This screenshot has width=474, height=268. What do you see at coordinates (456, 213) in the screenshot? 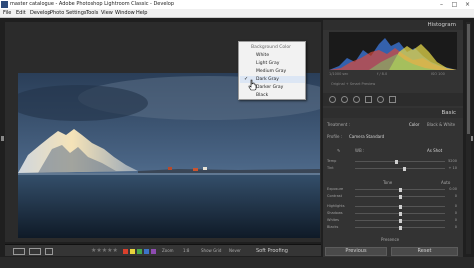
I see `shadows-value: 0` at bounding box center [456, 213].